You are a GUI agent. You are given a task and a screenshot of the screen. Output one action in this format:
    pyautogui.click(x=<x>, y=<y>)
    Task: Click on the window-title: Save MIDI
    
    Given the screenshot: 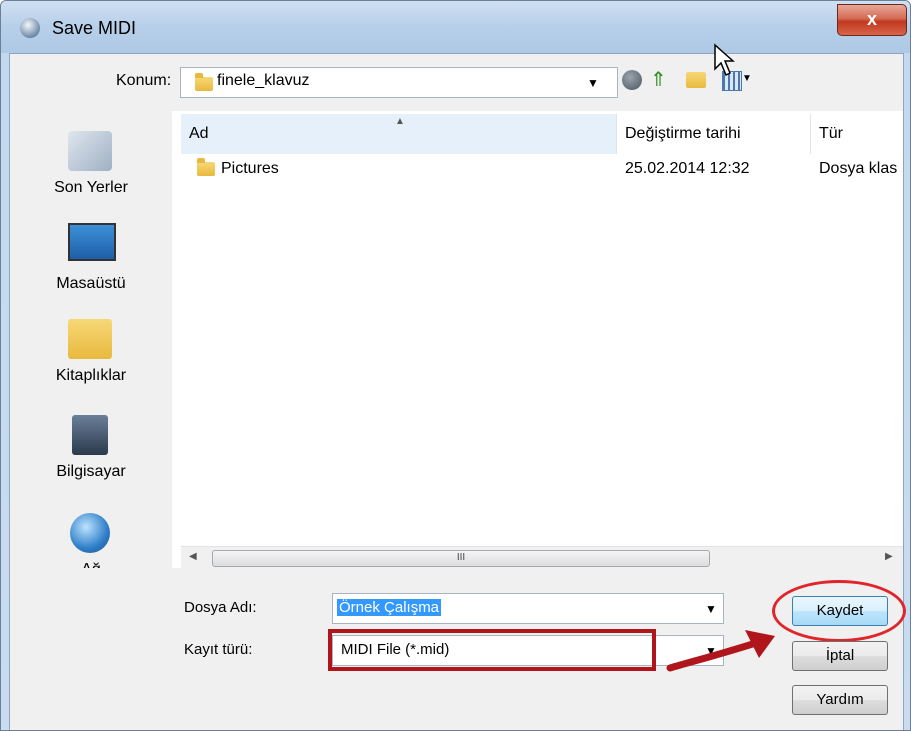 What is the action you would take?
    pyautogui.click(x=94, y=28)
    